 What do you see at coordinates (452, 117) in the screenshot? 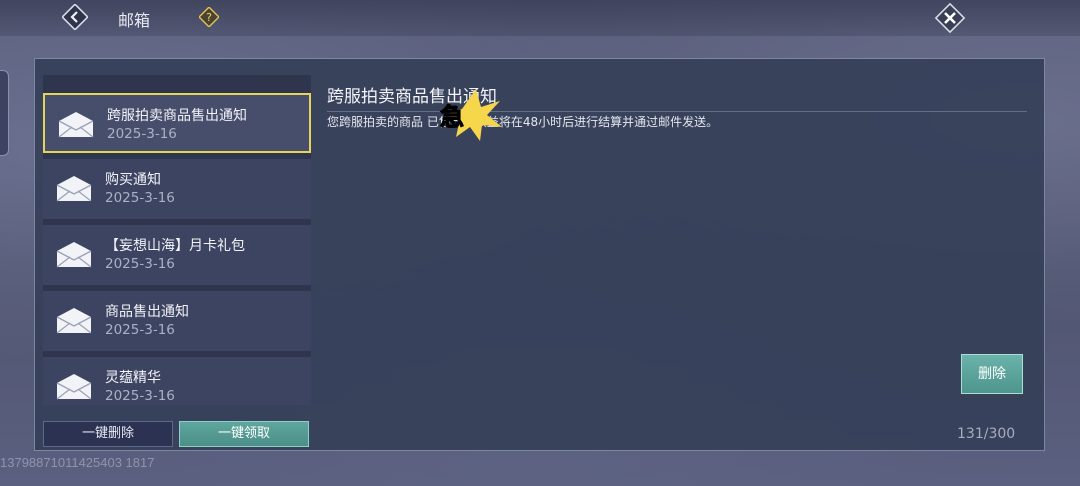
I see `stamp-text: 急` at bounding box center [452, 117].